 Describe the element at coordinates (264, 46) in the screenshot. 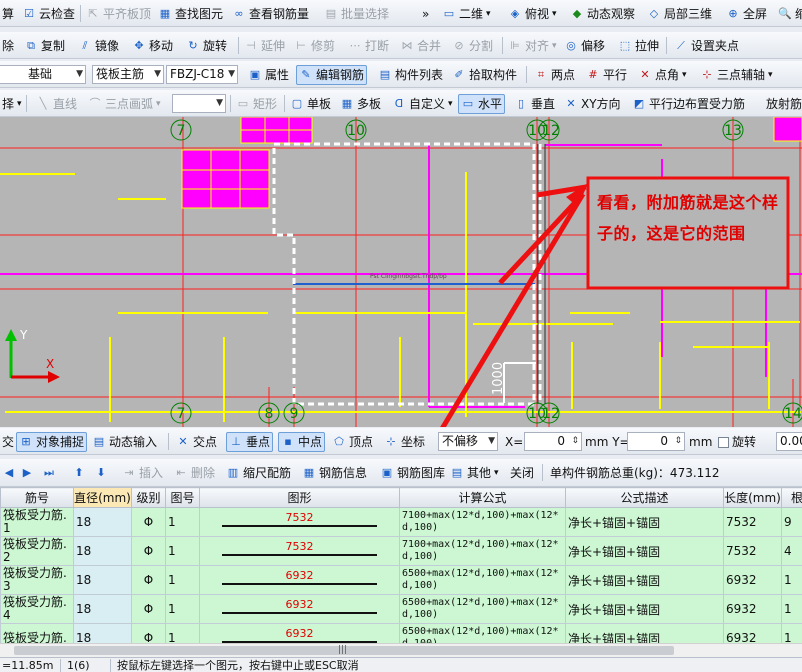

I see `extend-button: ⊣ 延伸` at that location.